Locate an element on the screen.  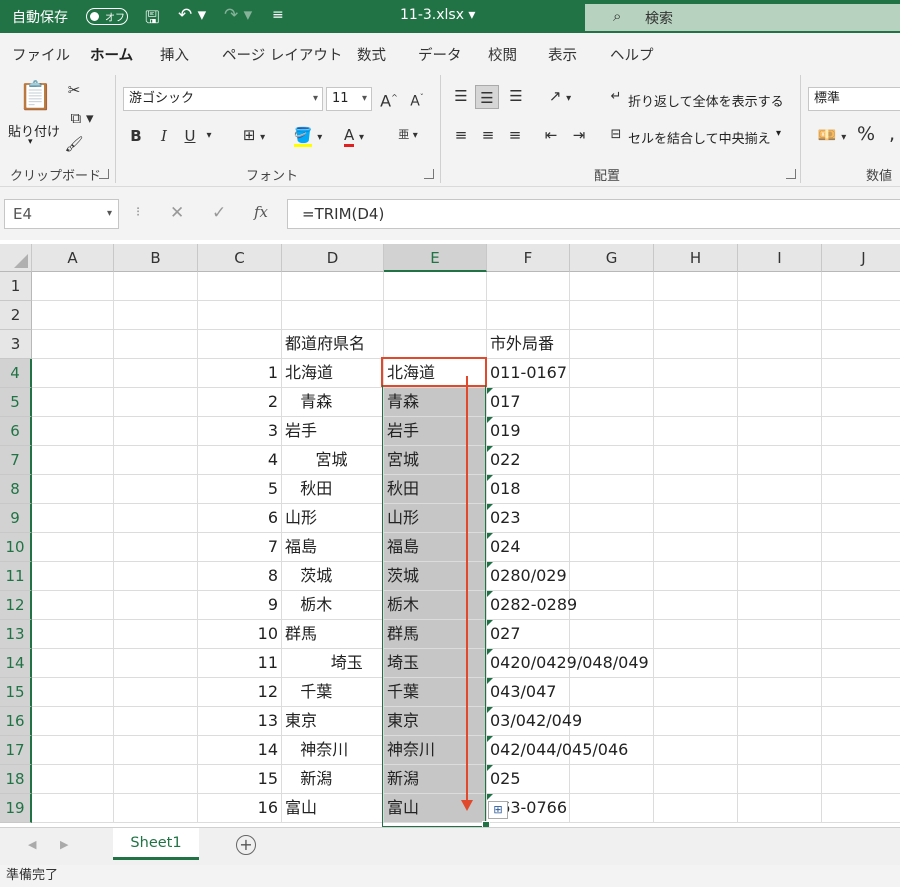
cell-i1 is located at coordinates (780, 286).